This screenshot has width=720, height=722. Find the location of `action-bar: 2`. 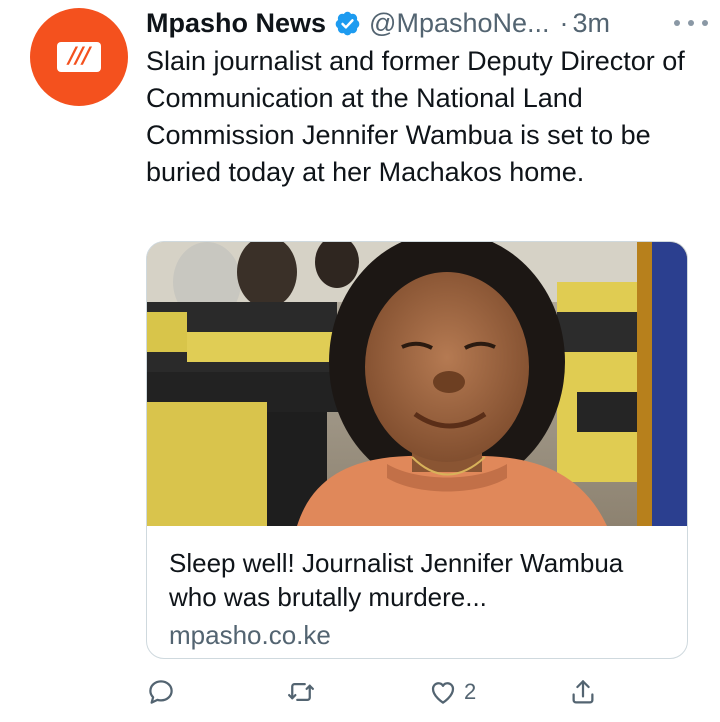

action-bar: 2 is located at coordinates (381, 692).